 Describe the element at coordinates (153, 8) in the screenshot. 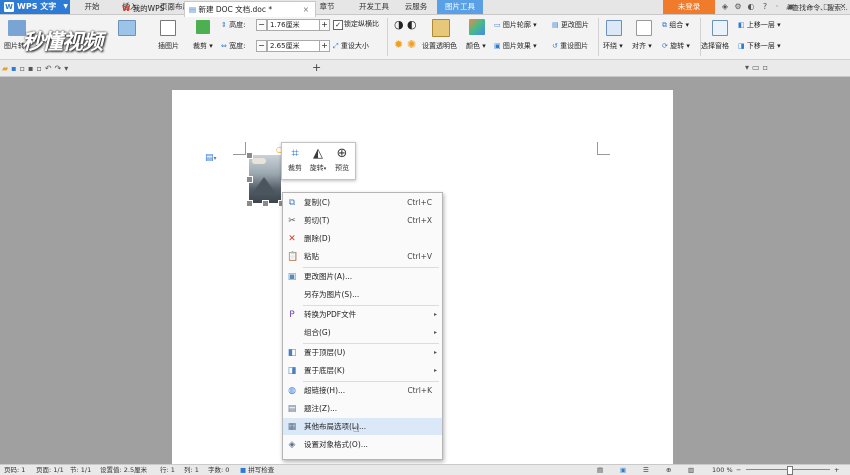

I see `tab-my-wps: W 我的WPS ×` at that location.